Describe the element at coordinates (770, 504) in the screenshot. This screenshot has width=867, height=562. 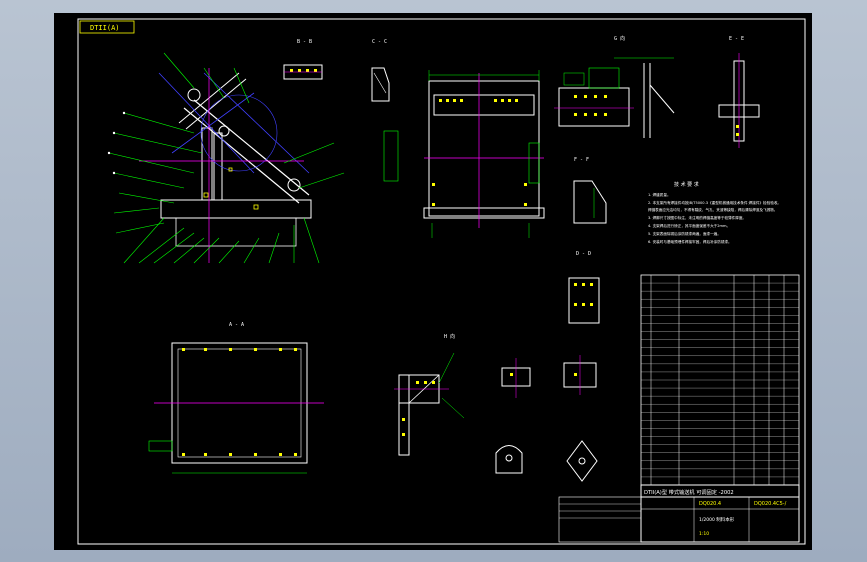
I see `sheet-code: DQ020.4C5-/` at that location.